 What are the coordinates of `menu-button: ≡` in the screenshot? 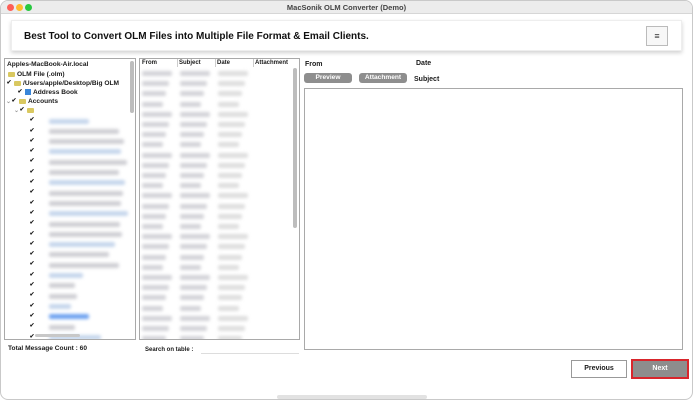 It's located at (657, 36).